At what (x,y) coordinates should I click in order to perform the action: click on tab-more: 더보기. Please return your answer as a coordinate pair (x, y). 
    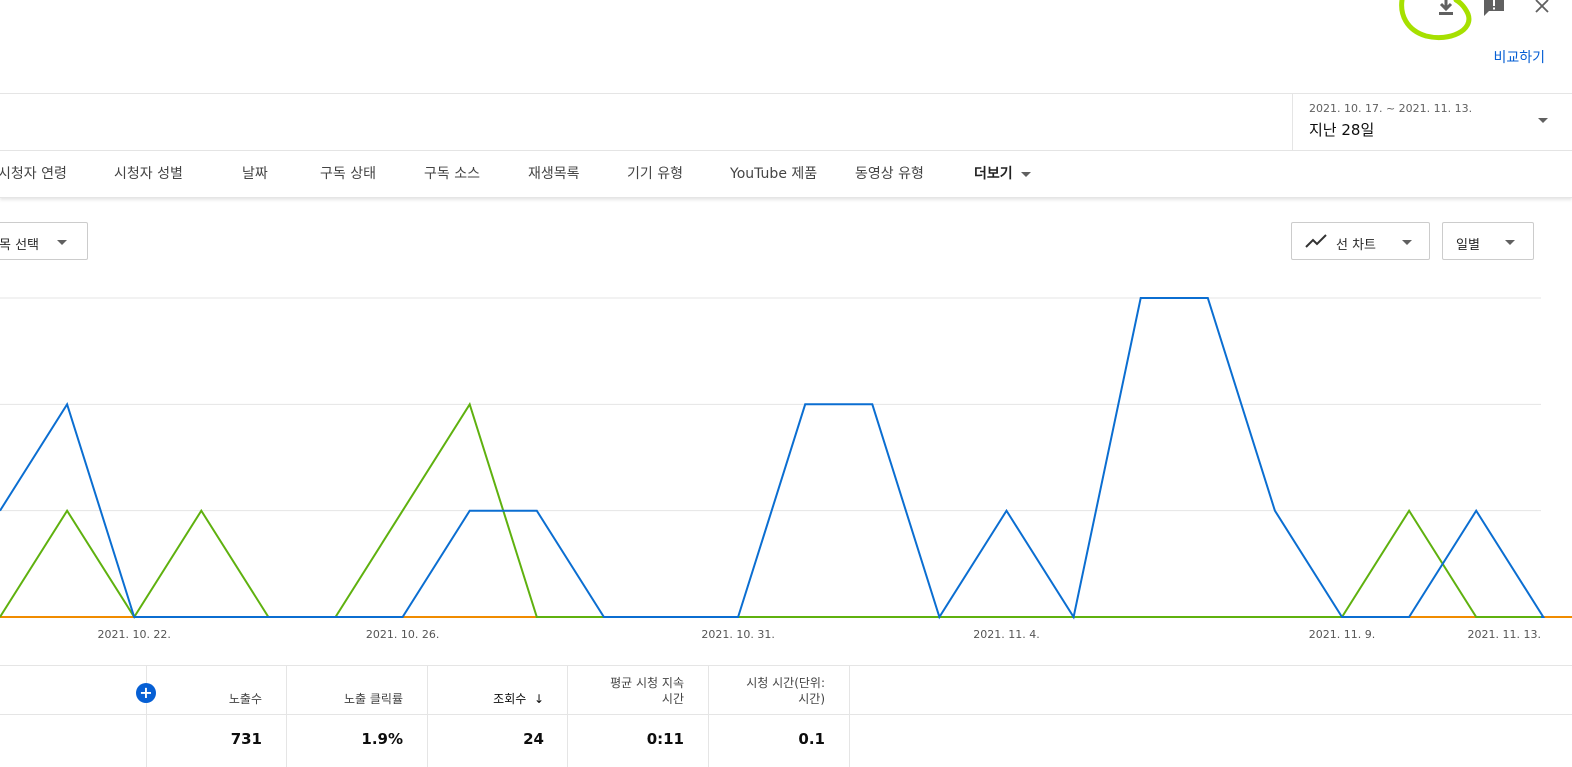
    Looking at the image, I should click on (1002, 173).